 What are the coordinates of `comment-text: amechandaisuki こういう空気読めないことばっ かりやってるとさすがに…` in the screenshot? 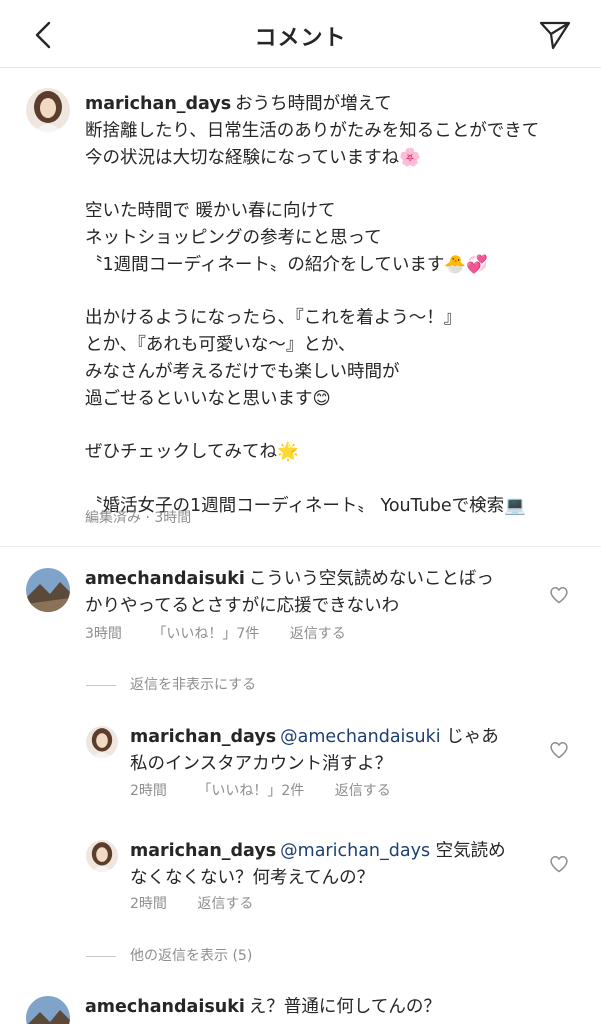 It's located at (289, 592).